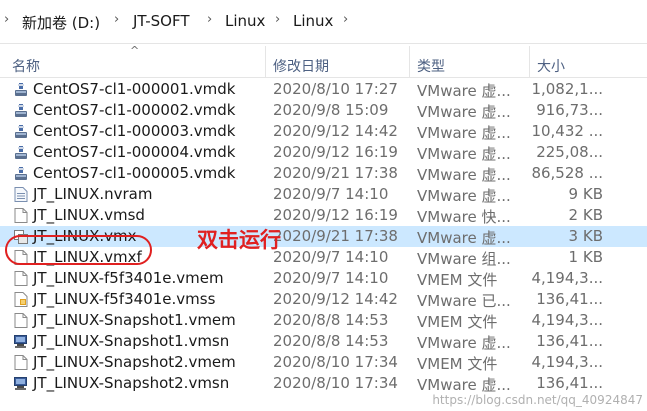  What do you see at coordinates (124, 299) in the screenshot?
I see `file-name: JT_LINUX-f5f3401e.vmss` at bounding box center [124, 299].